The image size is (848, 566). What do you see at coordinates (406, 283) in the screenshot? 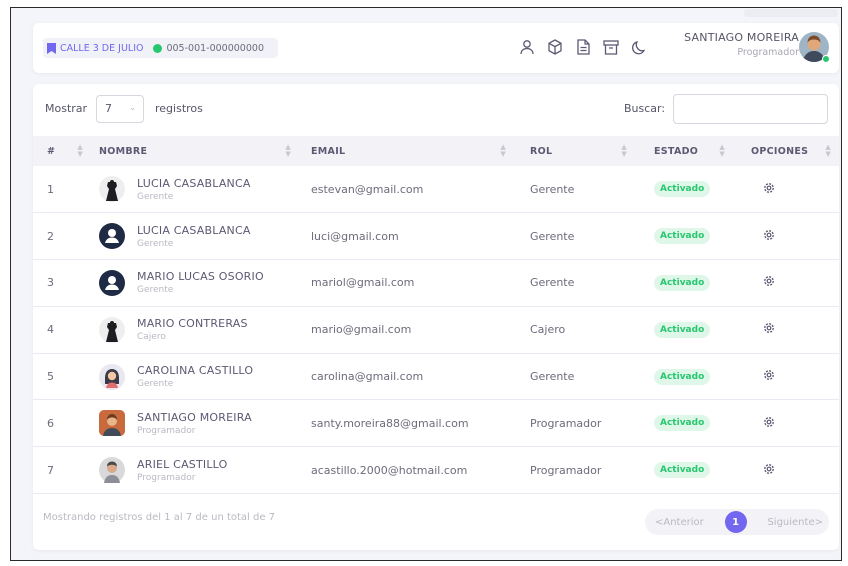
I see `user-email: mariol@gmail.com` at bounding box center [406, 283].